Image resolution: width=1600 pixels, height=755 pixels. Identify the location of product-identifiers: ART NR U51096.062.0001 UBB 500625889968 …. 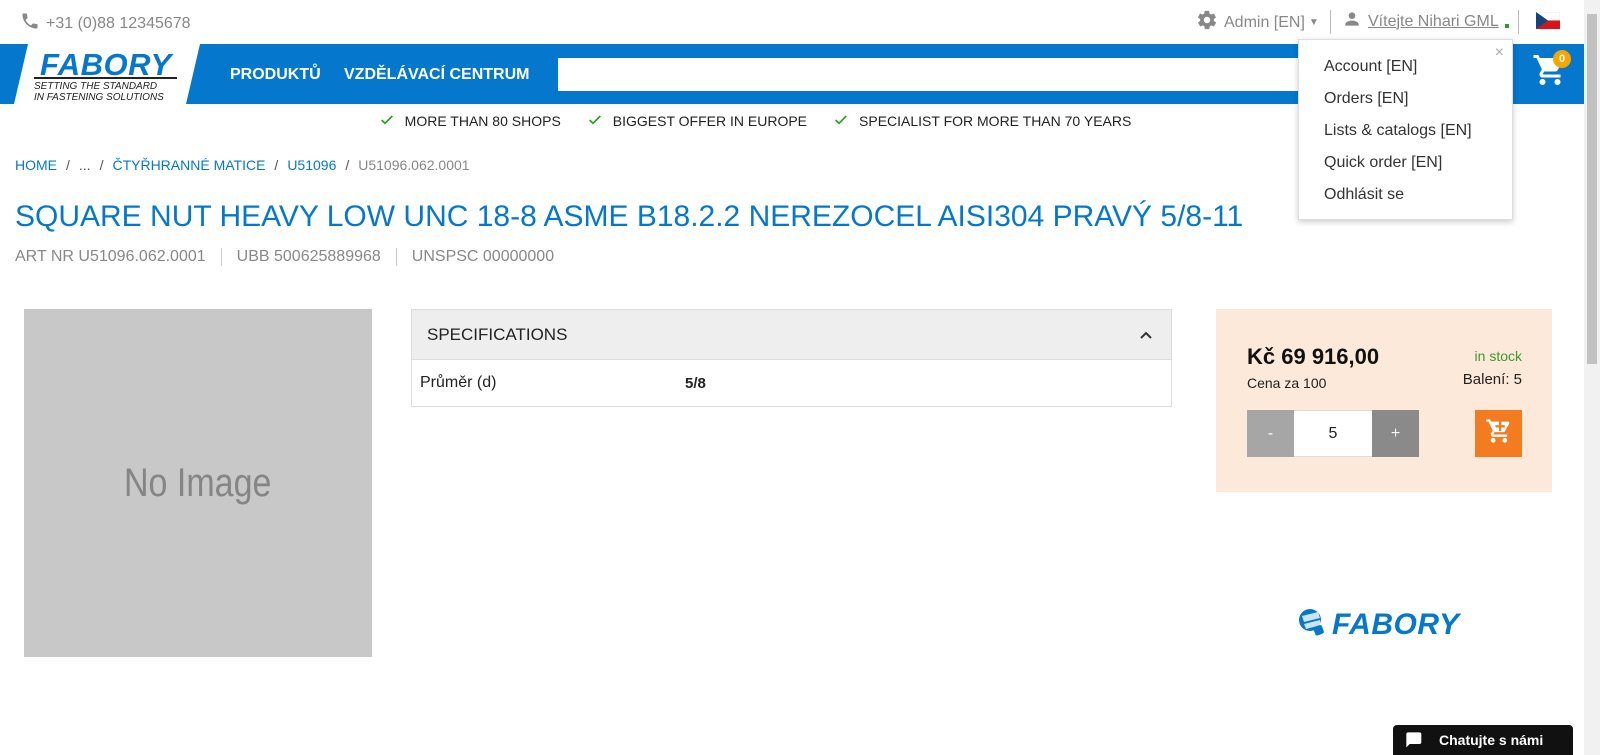
(299, 257).